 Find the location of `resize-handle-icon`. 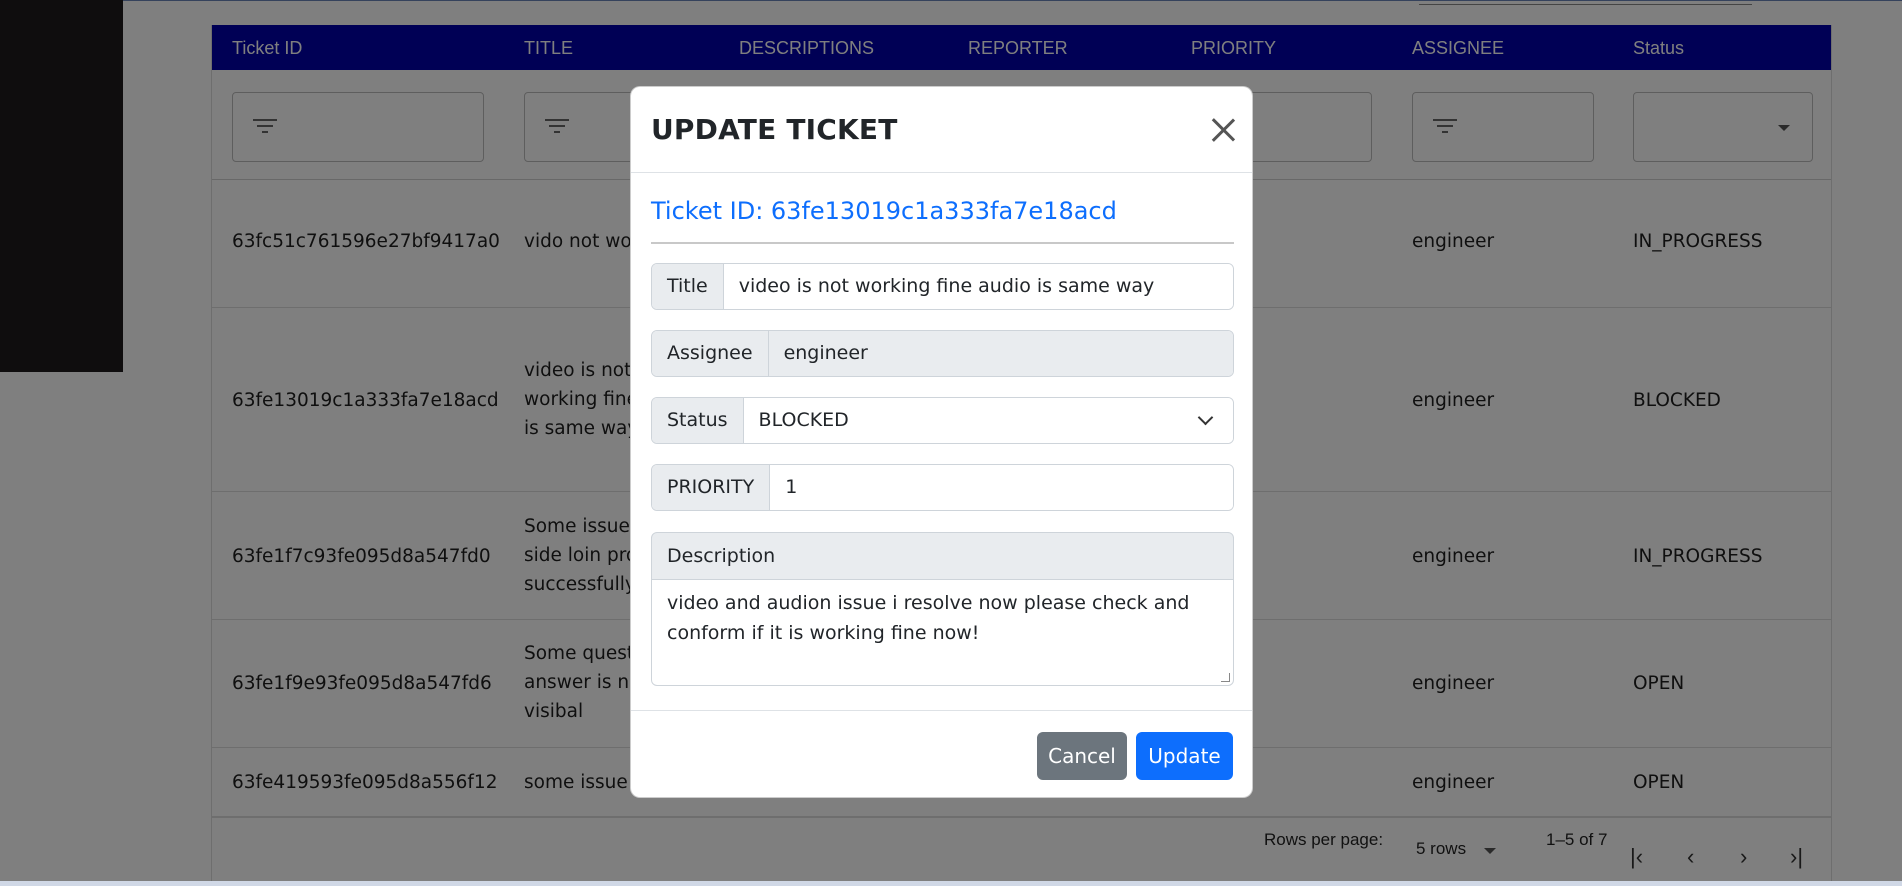

resize-handle-icon is located at coordinates (1225, 677).